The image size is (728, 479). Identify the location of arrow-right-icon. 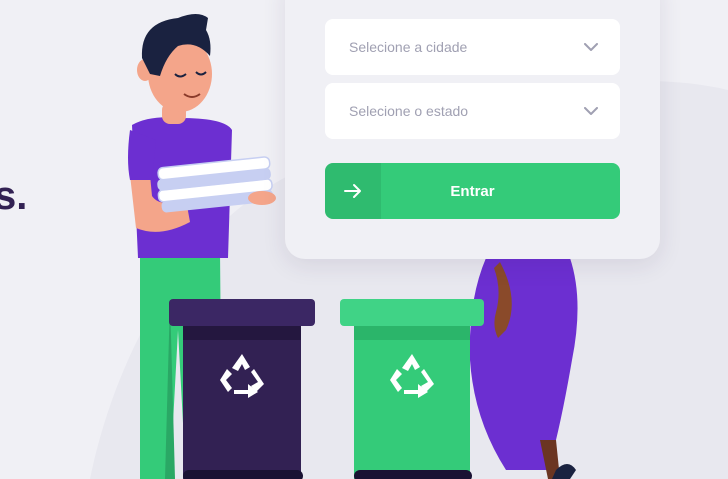
(352, 191).